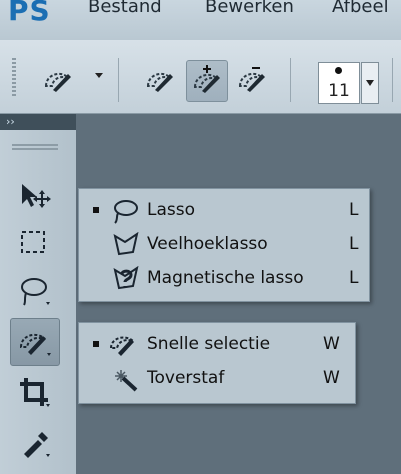 This screenshot has height=474, width=401. I want to click on brush-dropdown-button, so click(370, 83).